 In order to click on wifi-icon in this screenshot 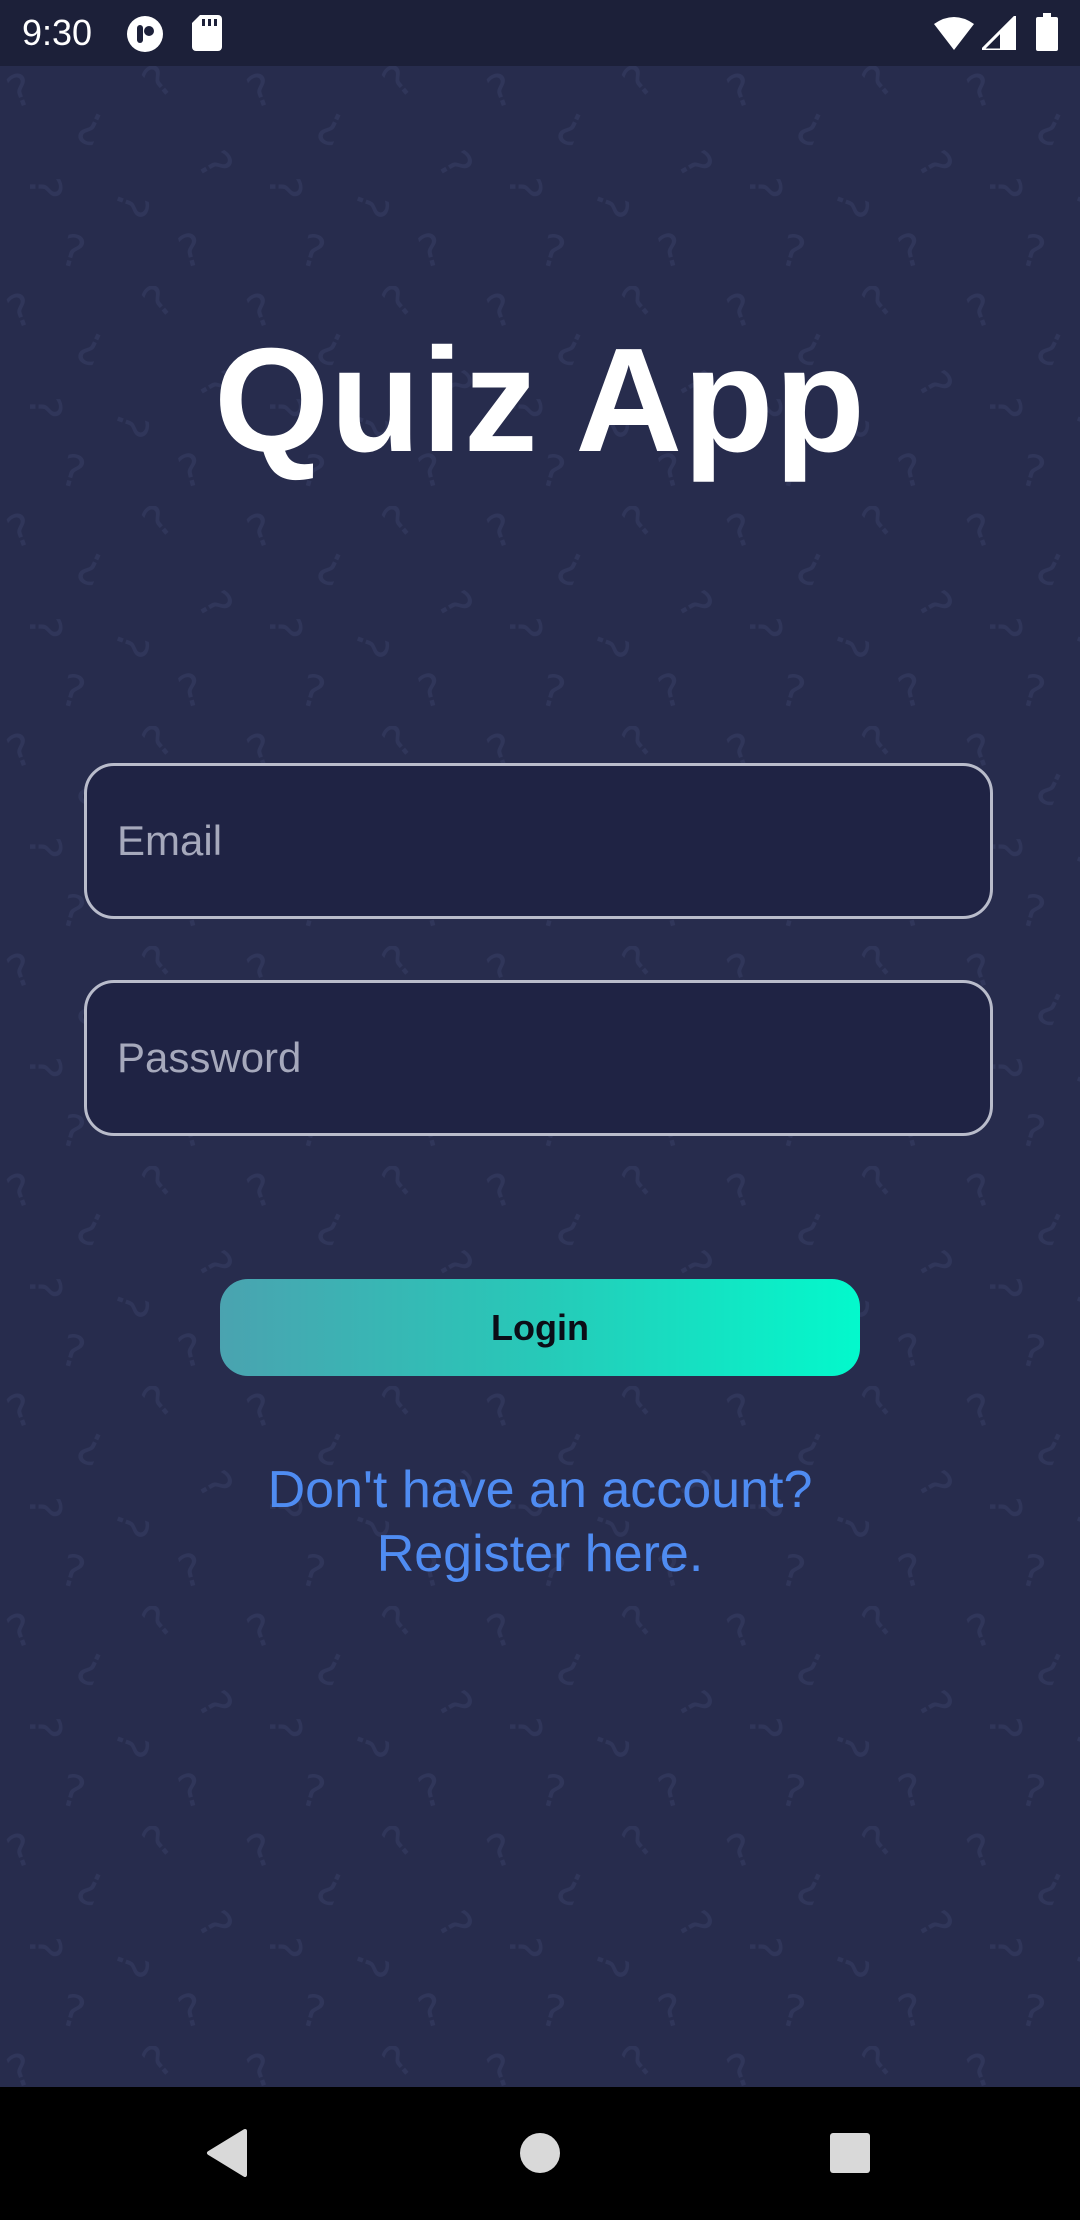, I will do `click(954, 35)`.